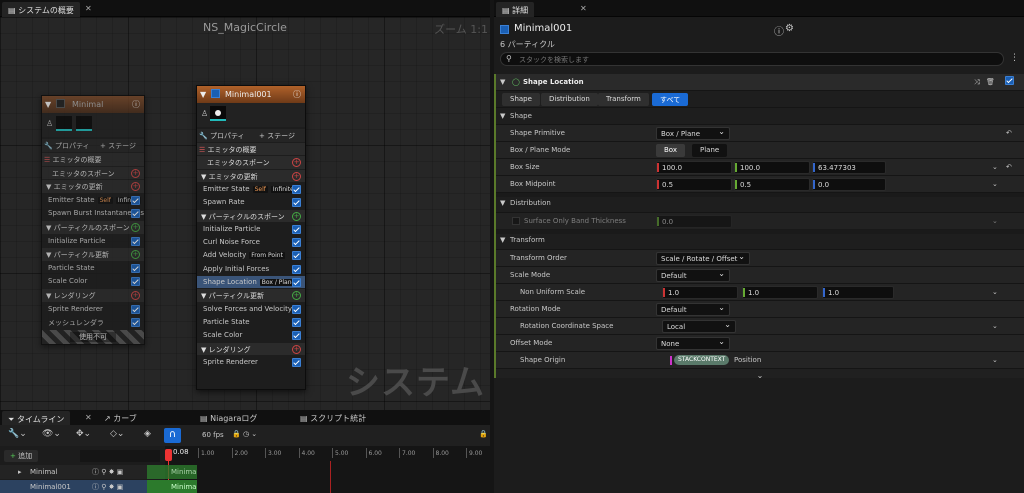 The height and width of the screenshot is (493, 1024). I want to click on tab-curve: ↗ カーブ, so click(120, 418).